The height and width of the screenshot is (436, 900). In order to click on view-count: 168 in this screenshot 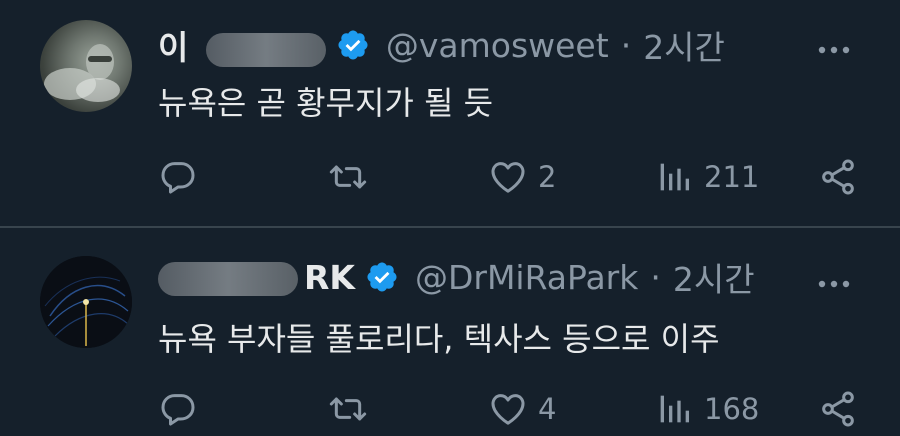, I will do `click(732, 409)`.